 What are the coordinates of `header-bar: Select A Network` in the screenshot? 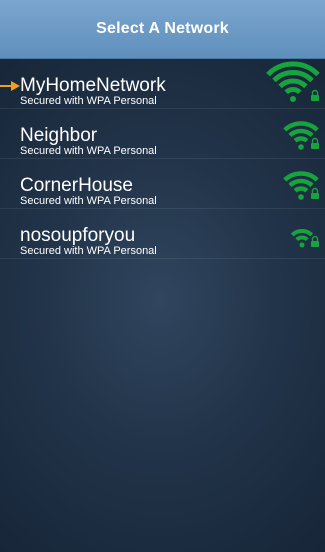 It's located at (162, 29).